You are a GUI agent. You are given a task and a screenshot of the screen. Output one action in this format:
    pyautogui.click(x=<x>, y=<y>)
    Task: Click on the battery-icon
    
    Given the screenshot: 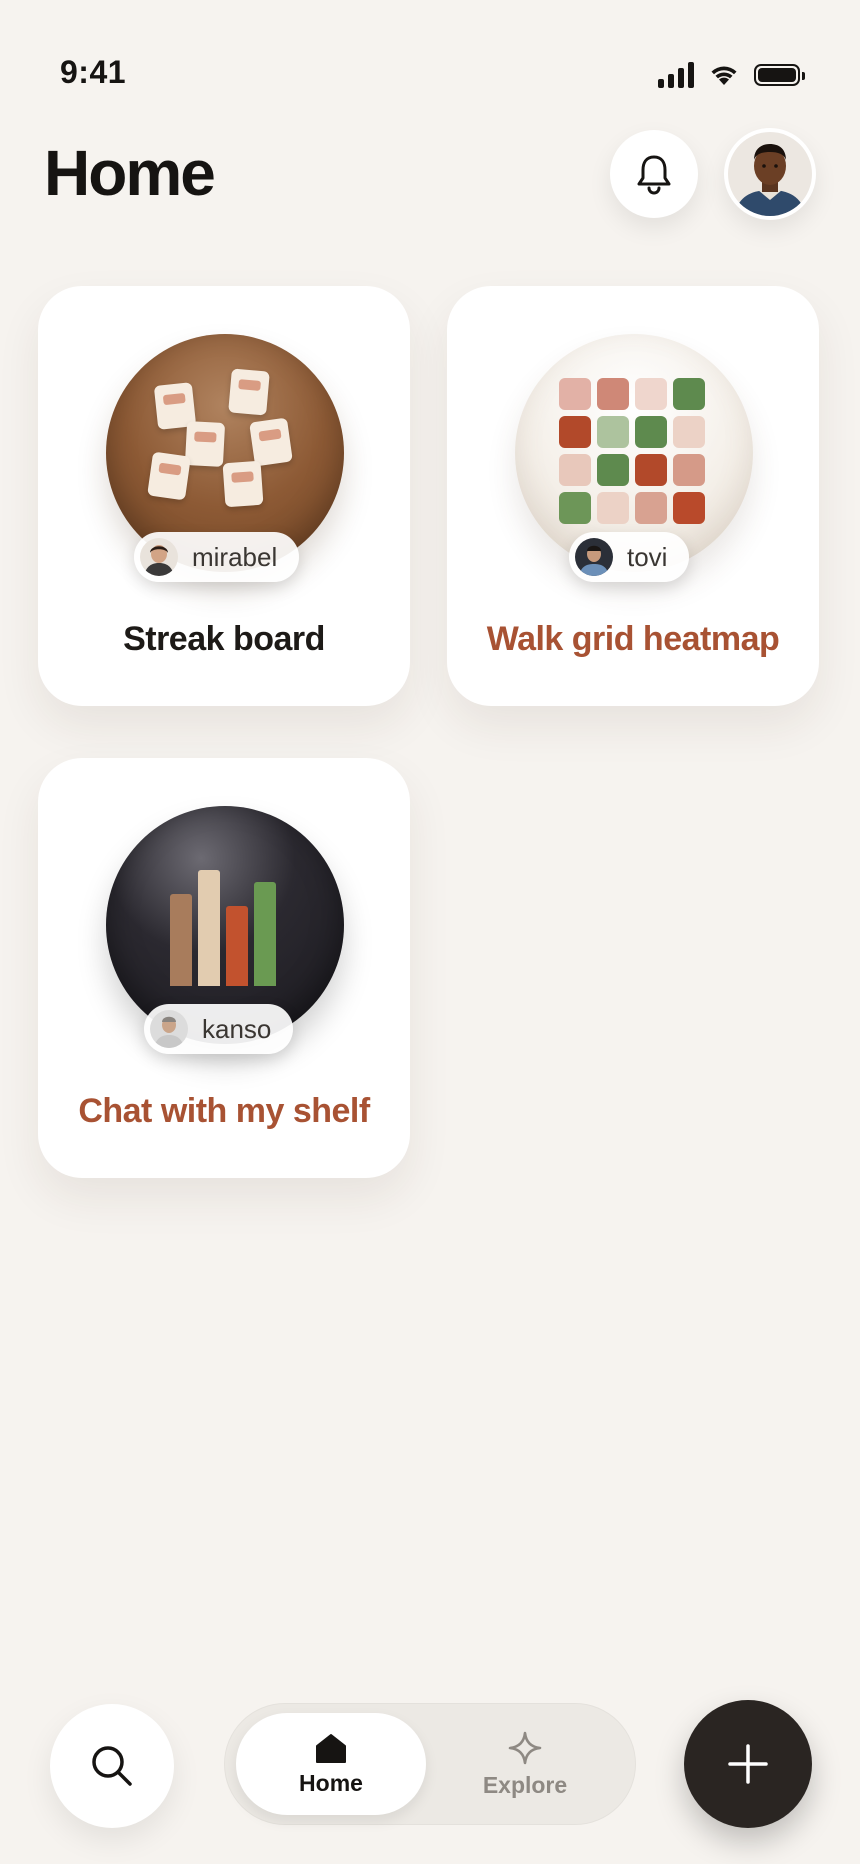 What is the action you would take?
    pyautogui.click(x=779, y=75)
    